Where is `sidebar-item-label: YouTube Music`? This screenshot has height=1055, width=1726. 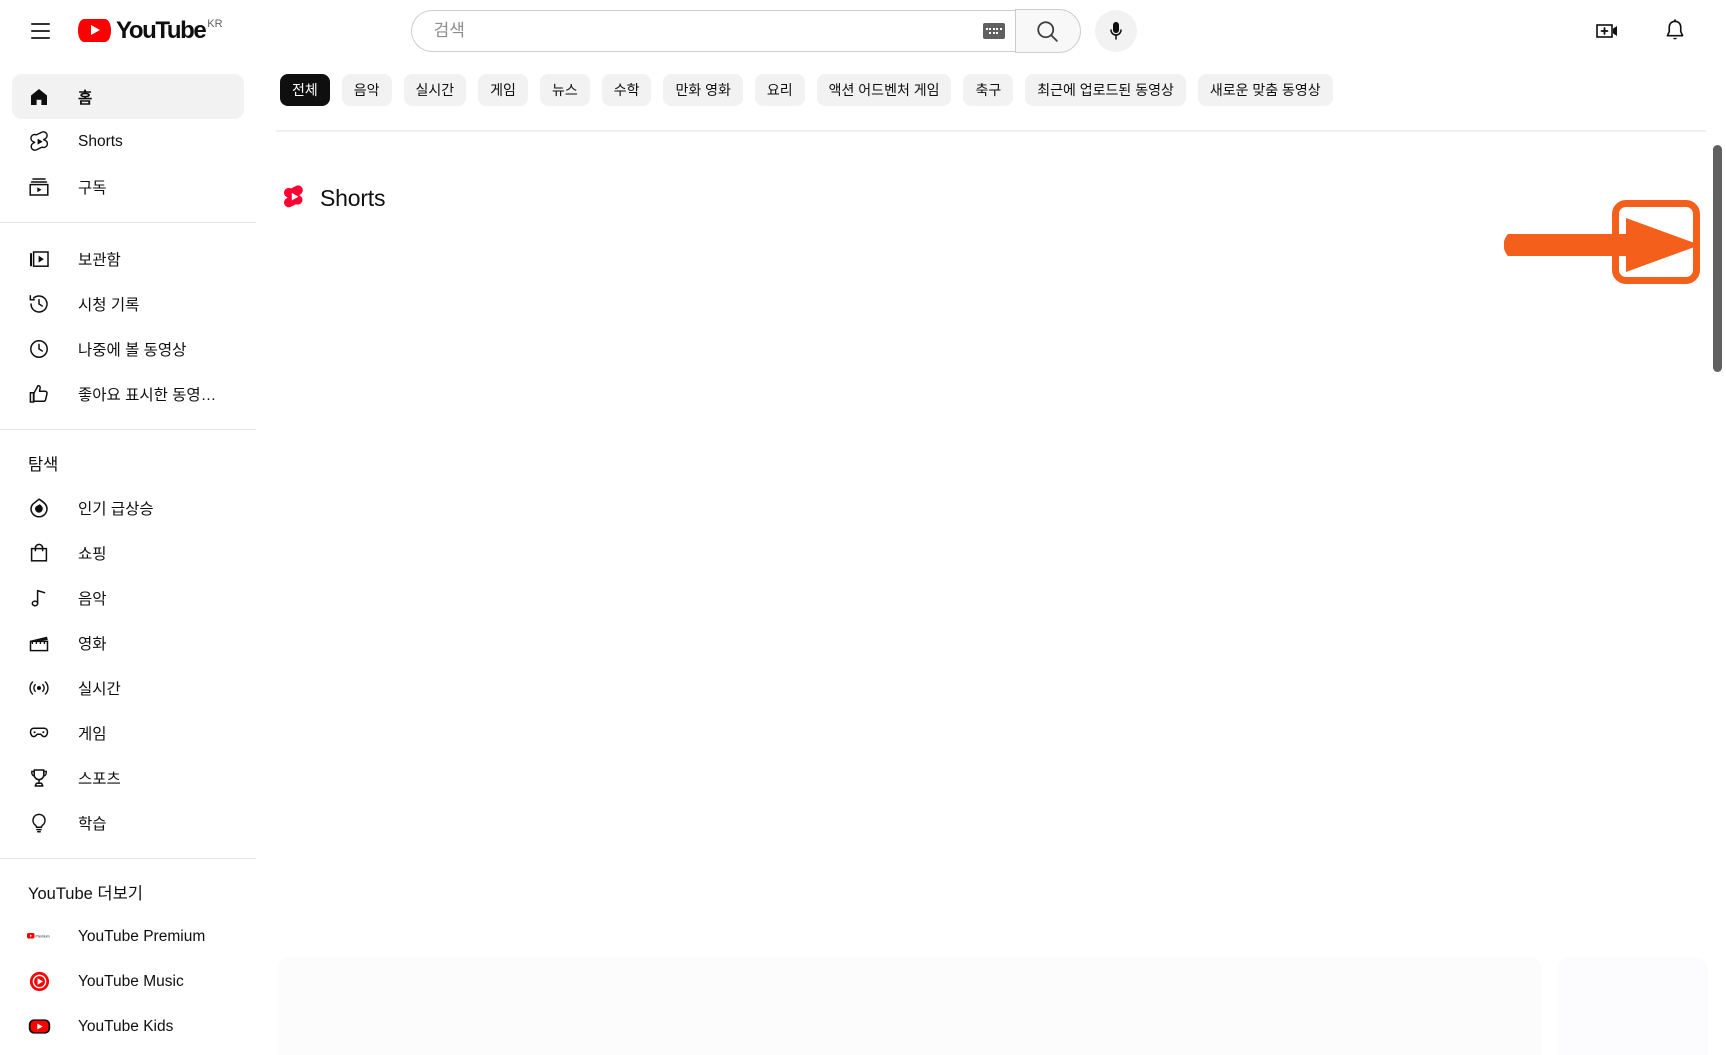
sidebar-item-label: YouTube Music is located at coordinates (131, 981).